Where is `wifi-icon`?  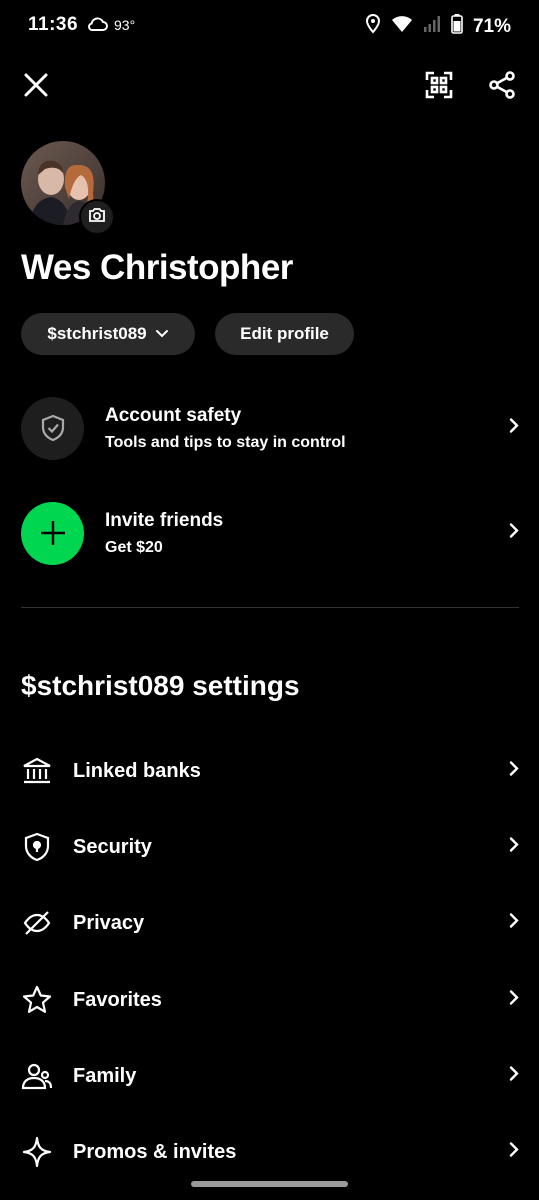 wifi-icon is located at coordinates (402, 26).